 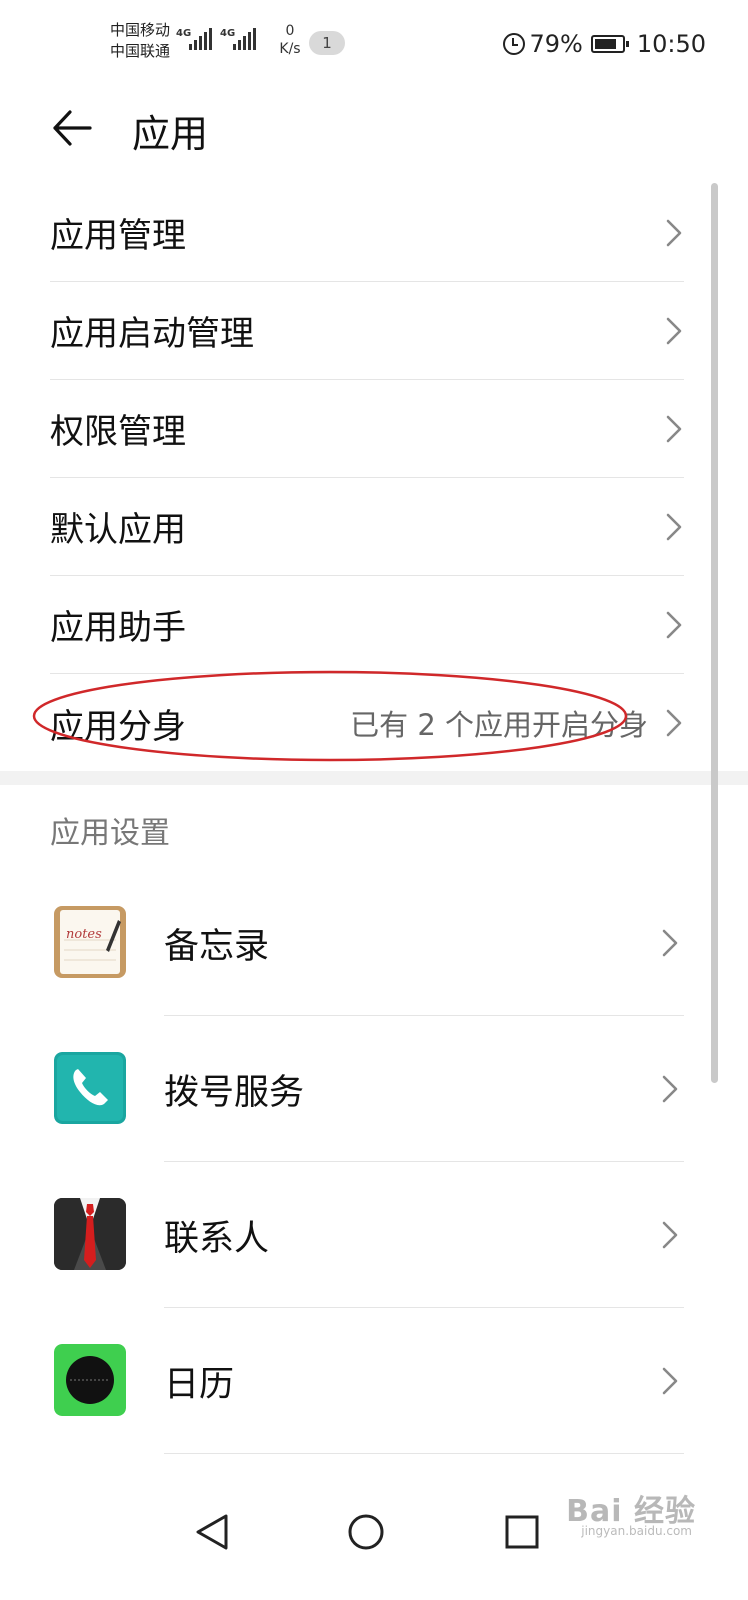 What do you see at coordinates (140, 30) in the screenshot?
I see `carrier-1: 中国移动` at bounding box center [140, 30].